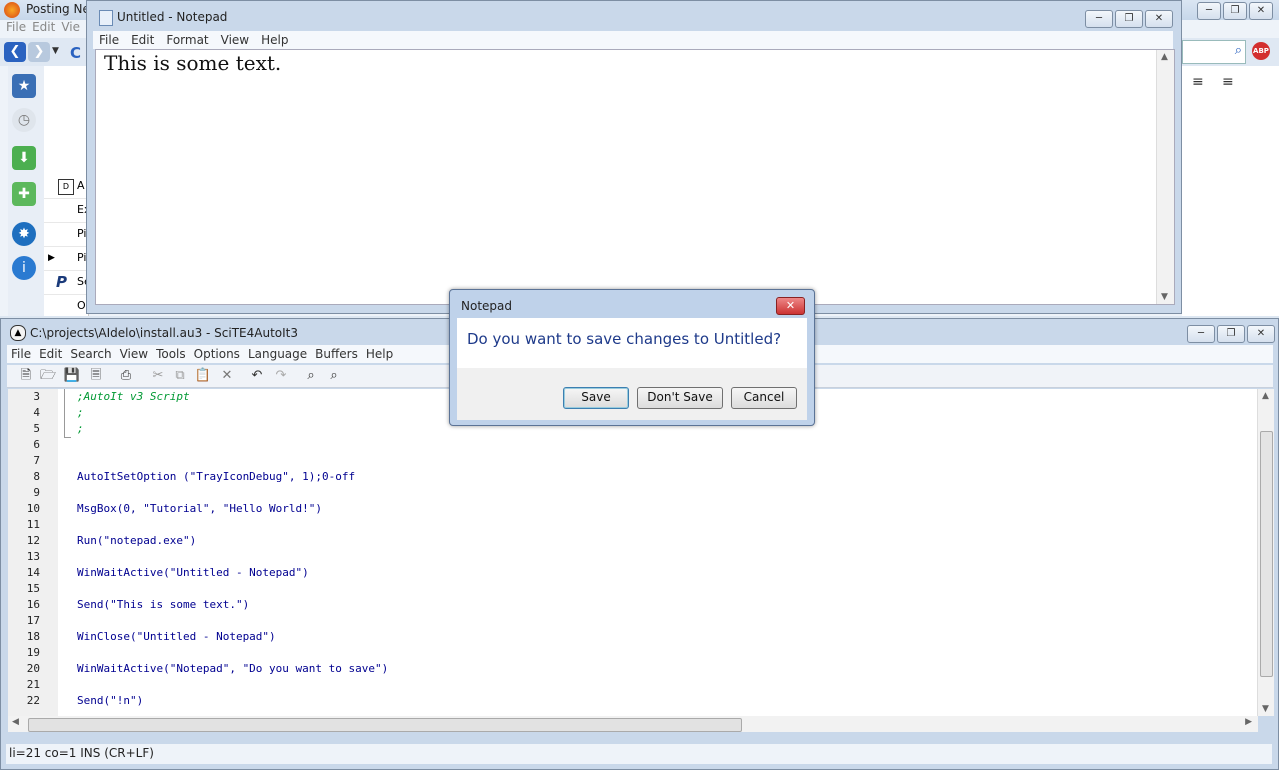 This screenshot has height=770, width=1279. Describe the element at coordinates (24, 268) in the screenshot. I see `info-icon: i` at that location.